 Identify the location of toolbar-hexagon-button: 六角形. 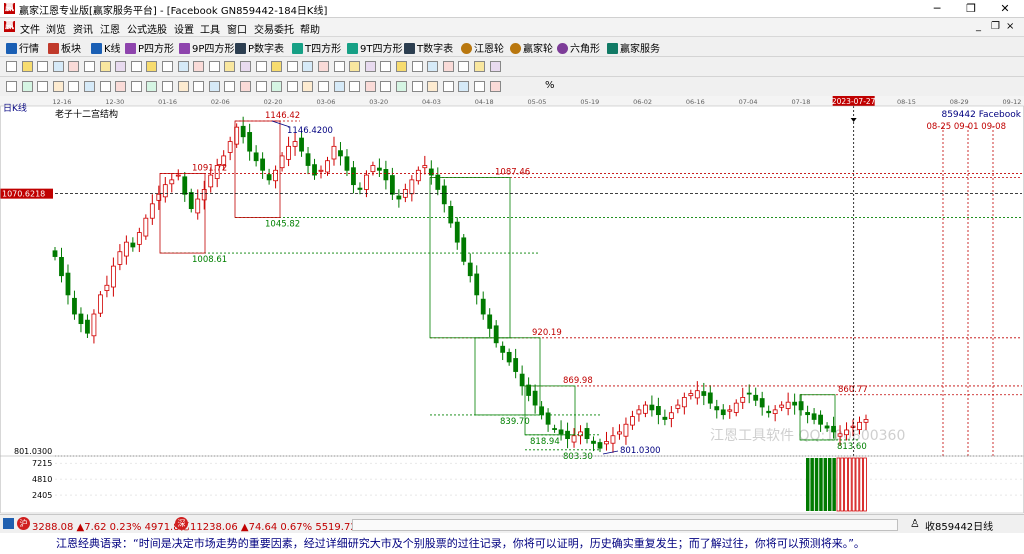
(578, 47).